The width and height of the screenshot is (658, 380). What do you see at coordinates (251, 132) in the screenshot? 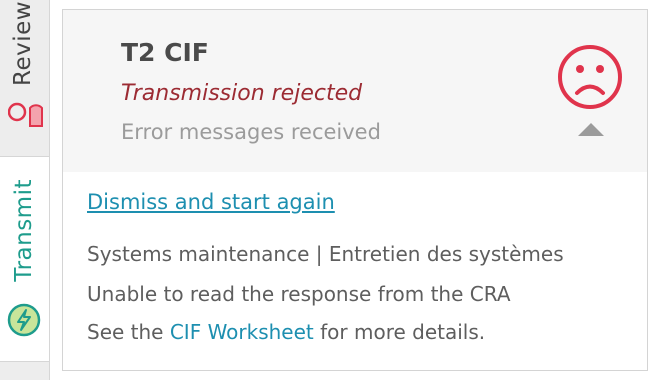
I see `status-subtext: Error messages received` at bounding box center [251, 132].